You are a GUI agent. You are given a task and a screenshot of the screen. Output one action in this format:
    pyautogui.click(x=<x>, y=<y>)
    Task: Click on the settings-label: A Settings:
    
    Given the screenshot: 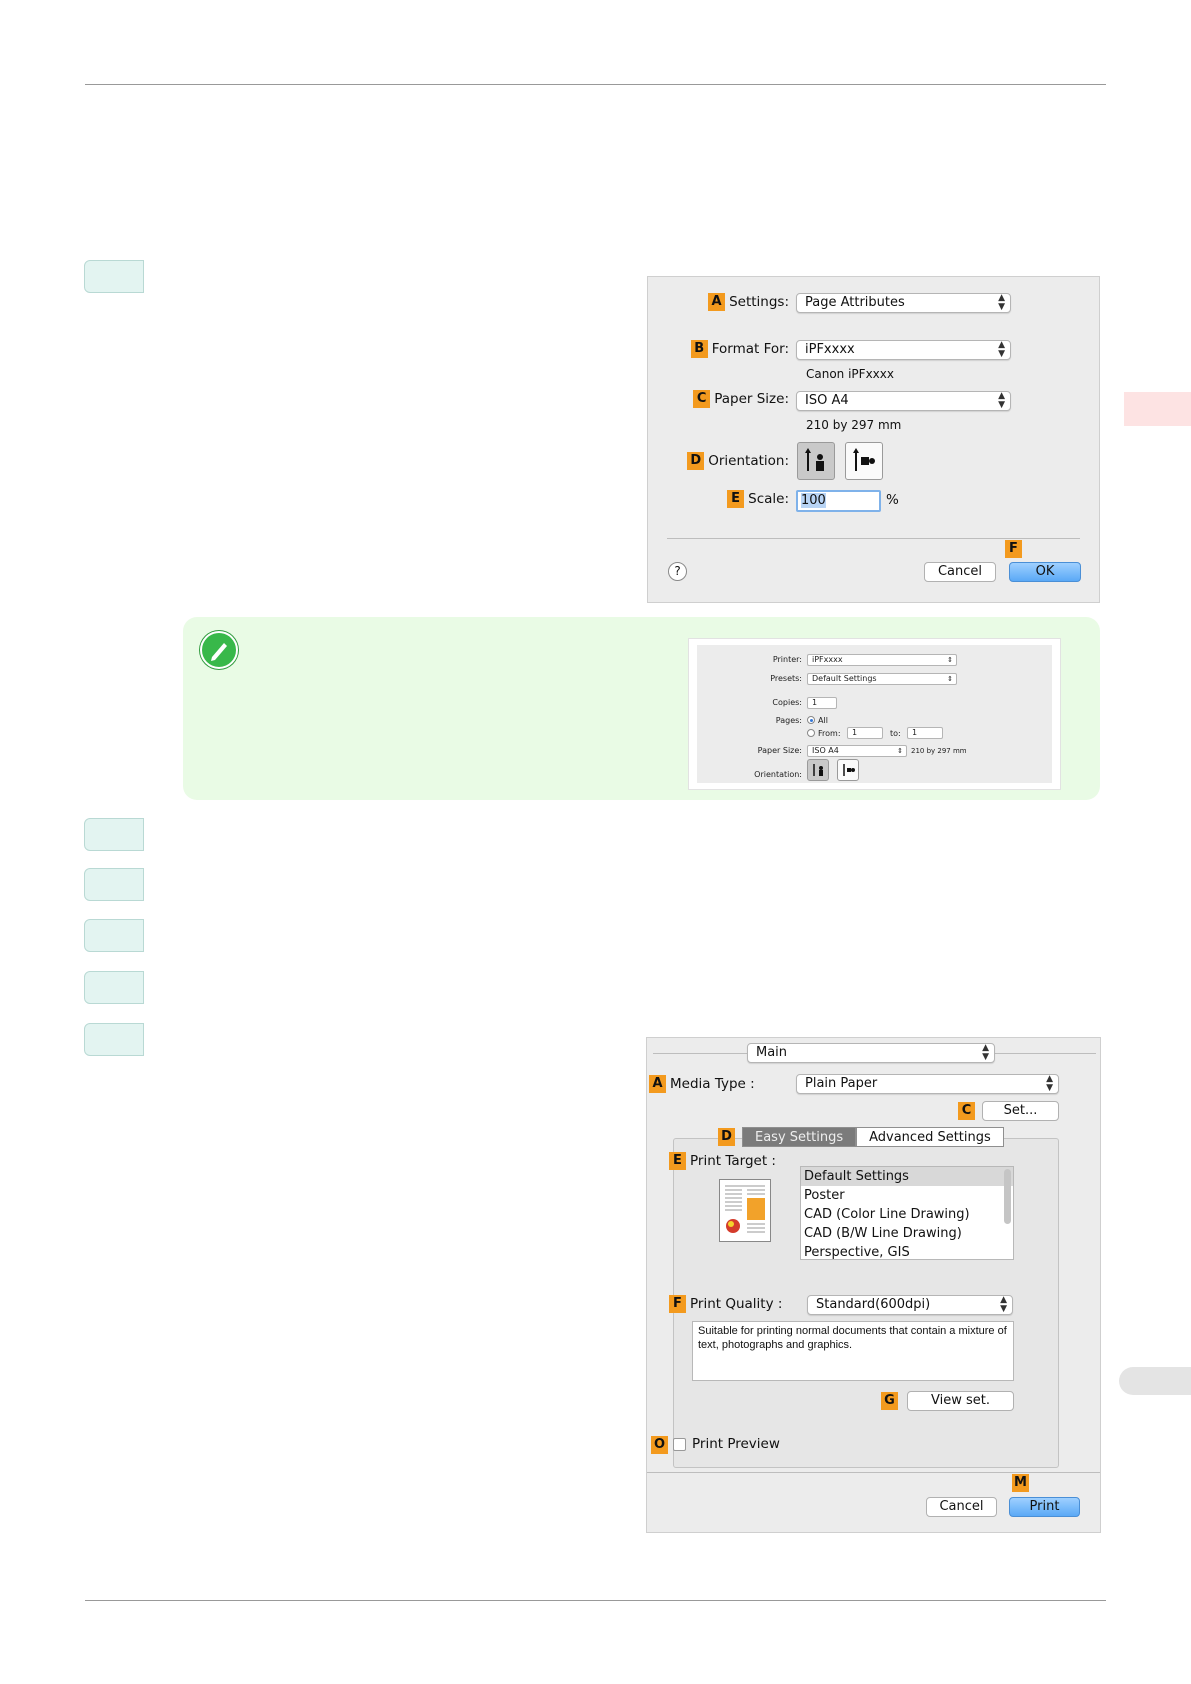 What is the action you would take?
    pyautogui.click(x=748, y=302)
    